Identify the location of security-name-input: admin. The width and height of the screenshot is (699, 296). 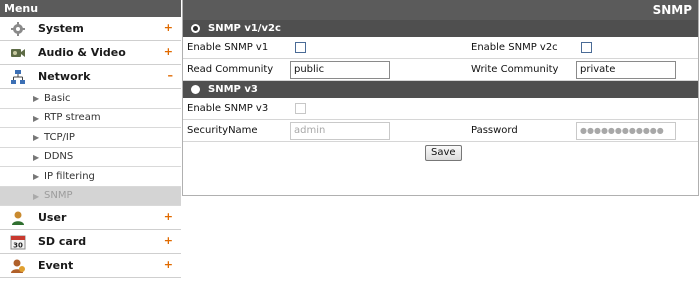
(340, 131).